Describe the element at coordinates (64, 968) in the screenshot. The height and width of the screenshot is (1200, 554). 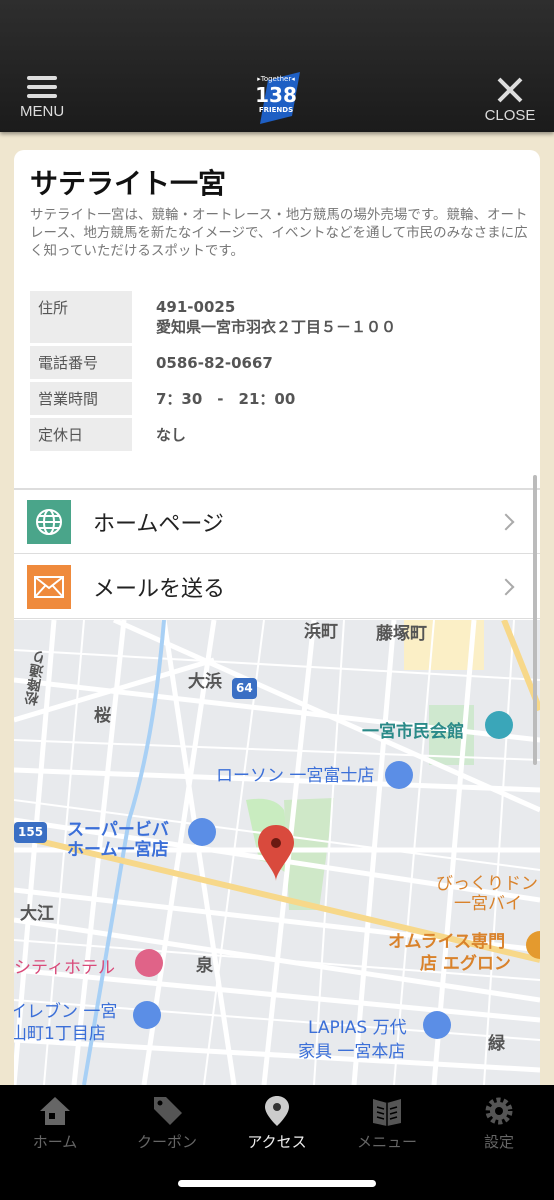
I see `map-poi-label: シティホテル` at that location.